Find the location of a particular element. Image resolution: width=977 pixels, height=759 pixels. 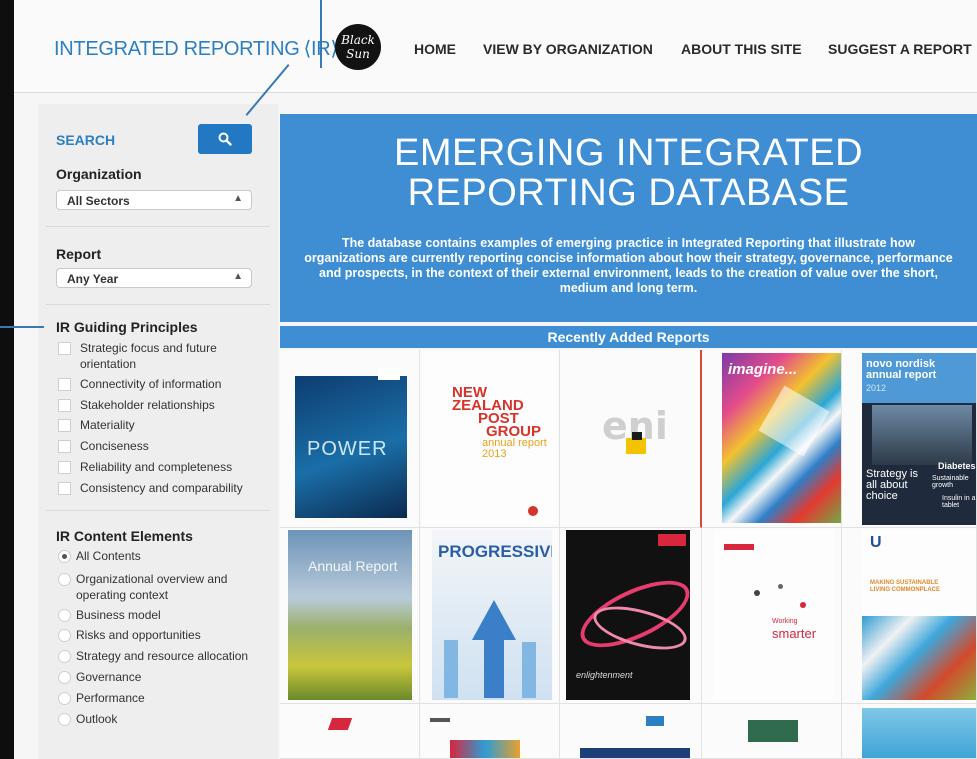

checkbox-conciseness is located at coordinates (64, 446).